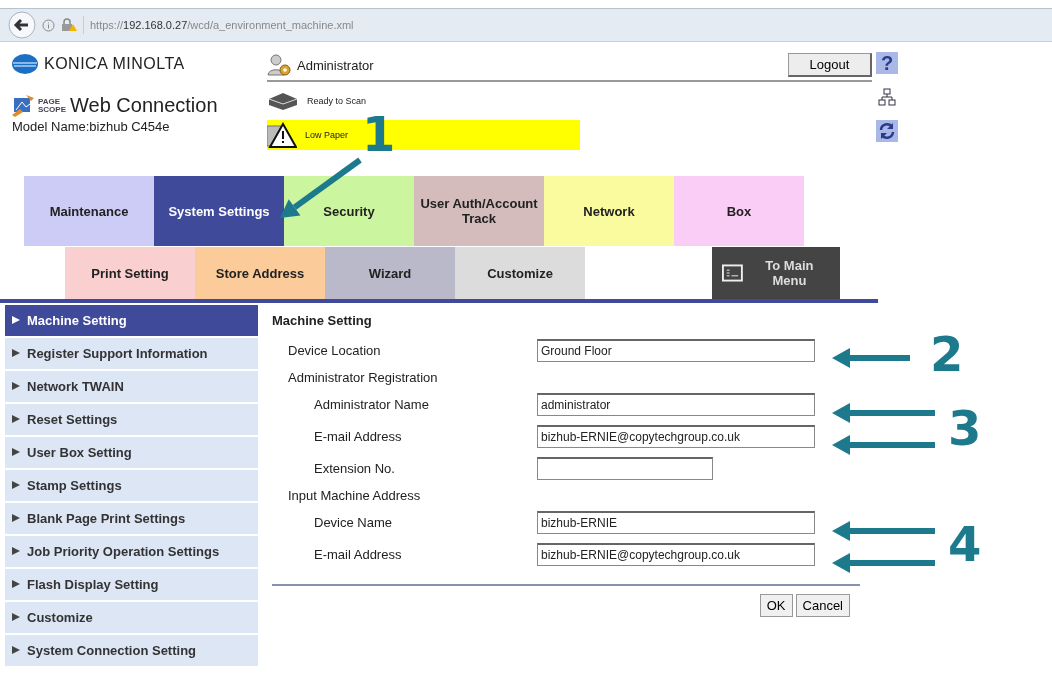 The width and height of the screenshot is (1052, 684). I want to click on back-icon, so click(22, 25).